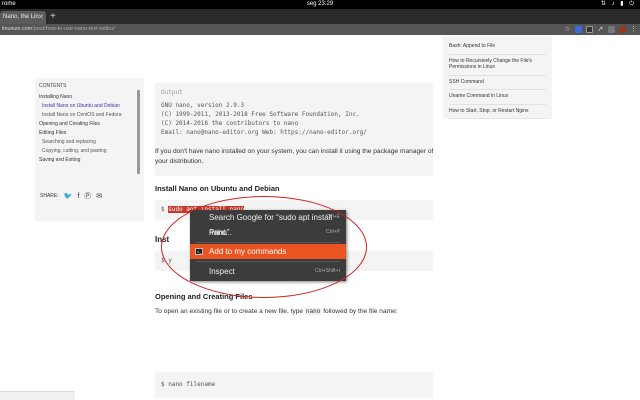 This screenshot has height=400, width=640. What do you see at coordinates (89, 142) in the screenshot?
I see `toc-item: Searching and replacing` at bounding box center [89, 142].